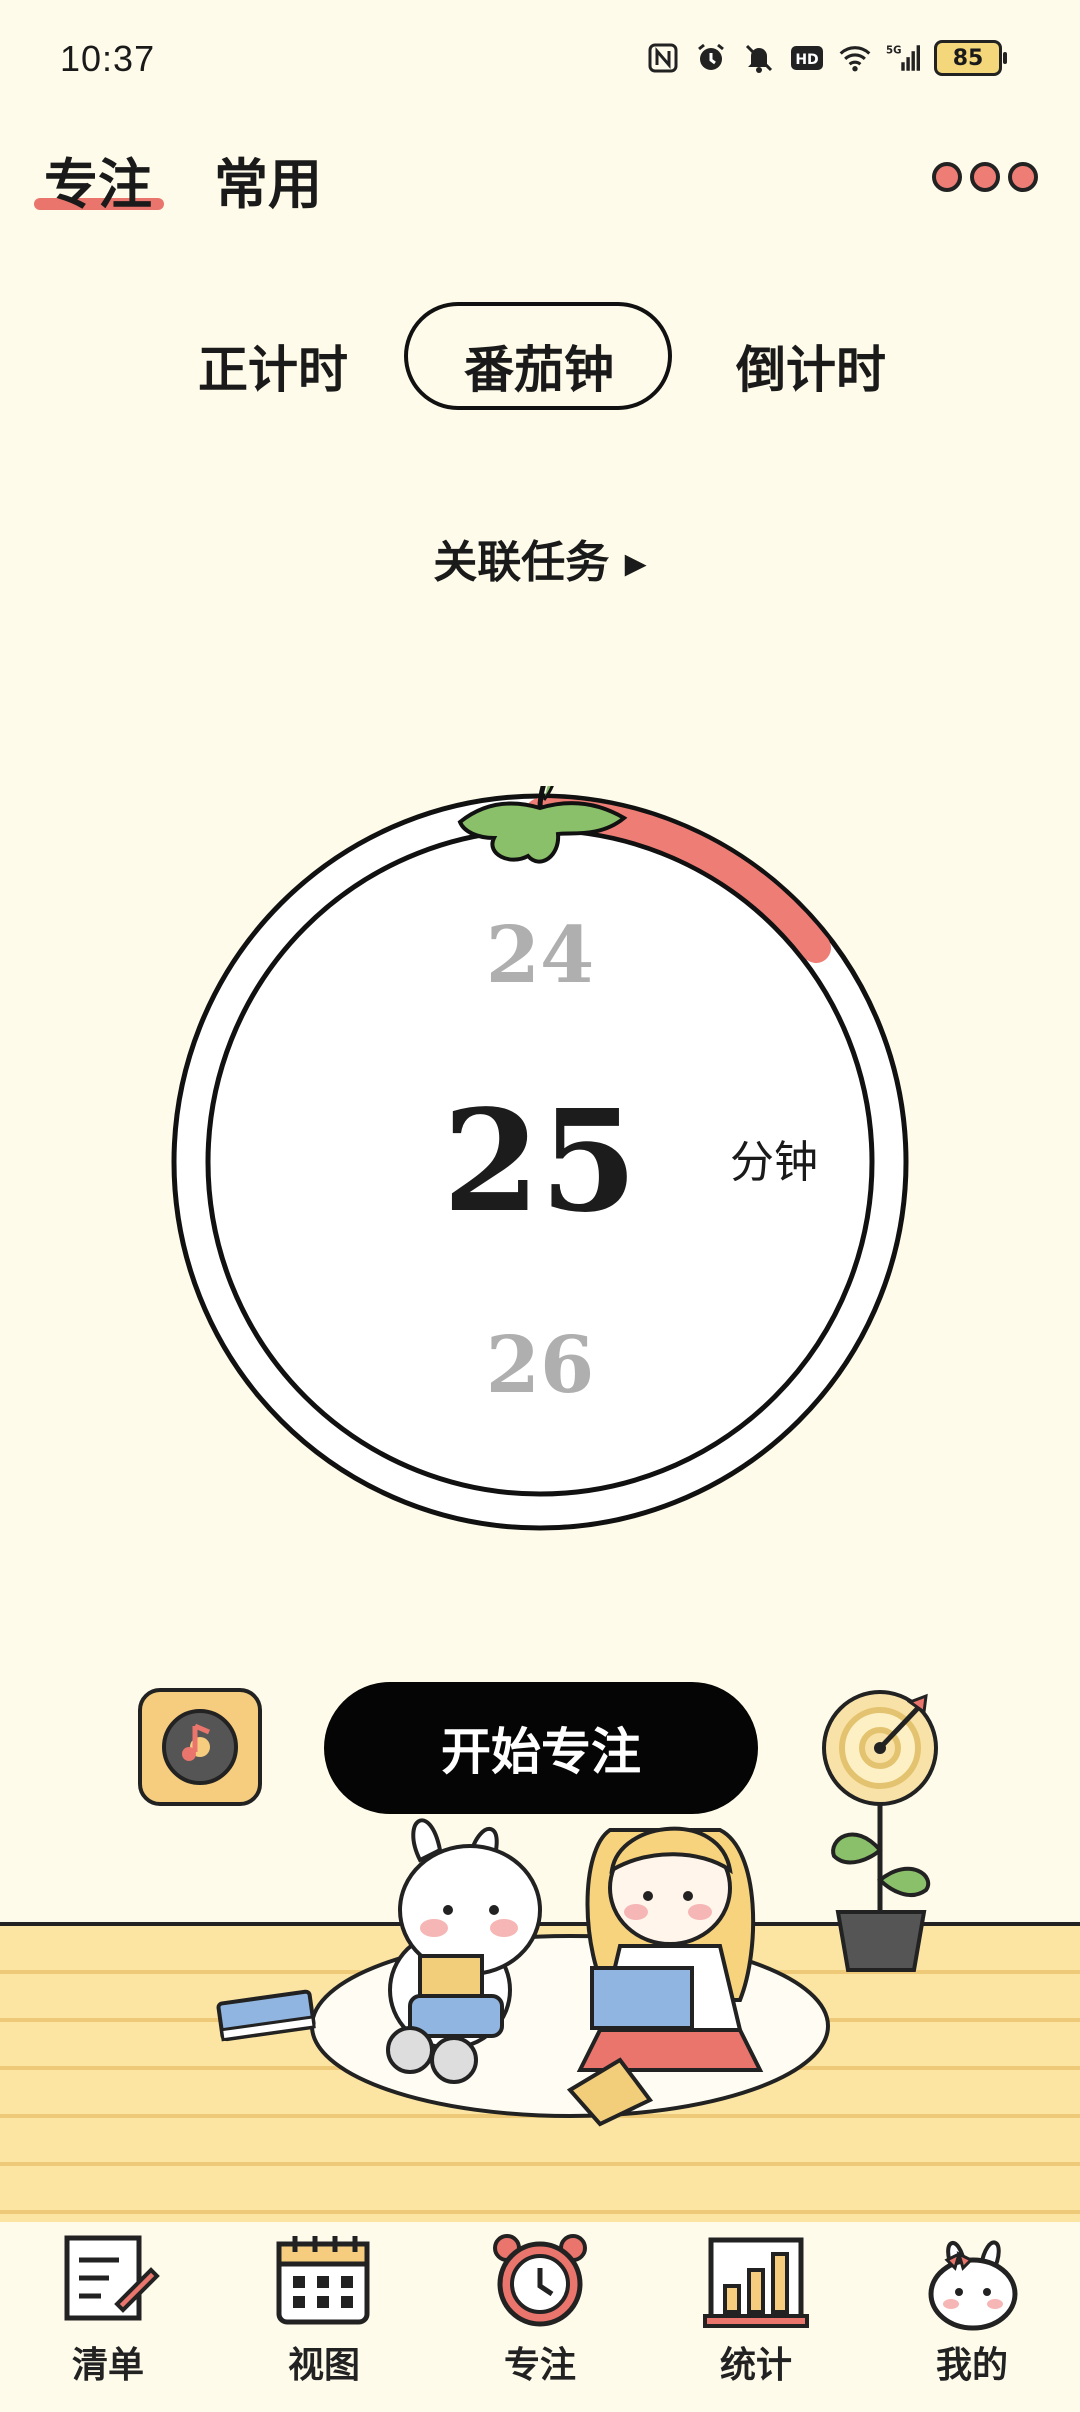  I want to click on nav-label-stats: 统计, so click(755, 2365).